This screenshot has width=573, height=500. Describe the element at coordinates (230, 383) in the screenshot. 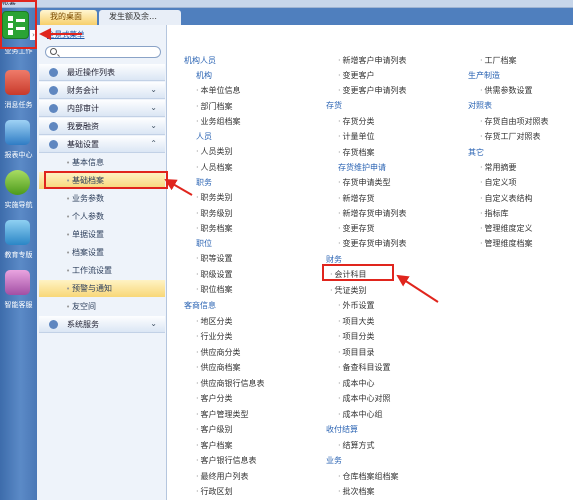

I see `archive-link: 供应商银行信息表` at that location.